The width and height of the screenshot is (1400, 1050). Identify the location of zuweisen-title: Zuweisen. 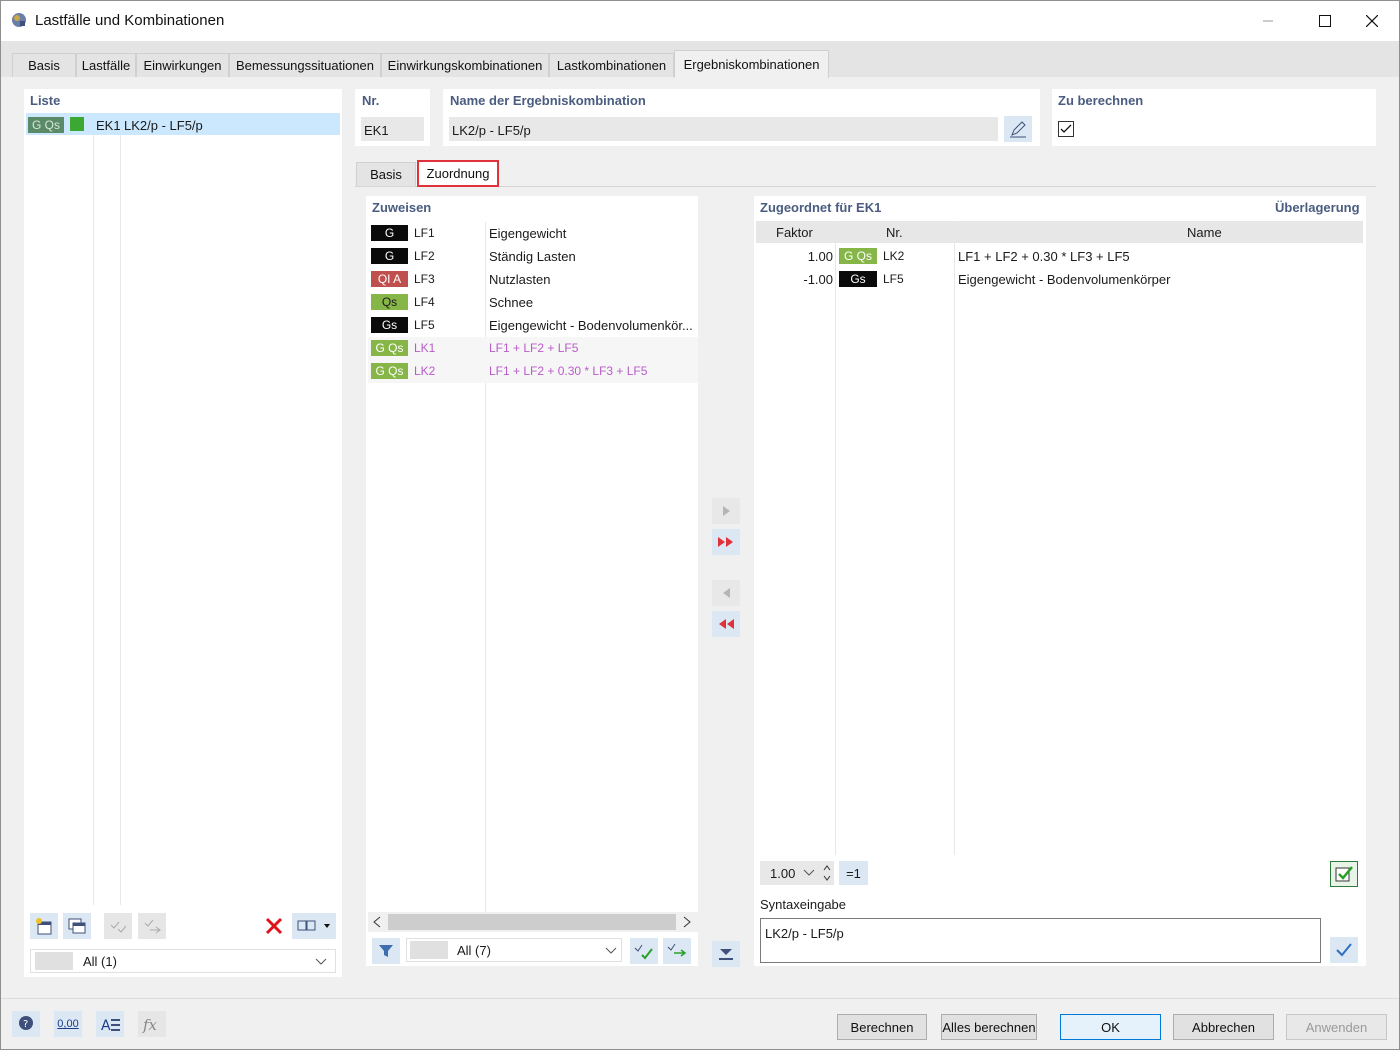
(402, 207).